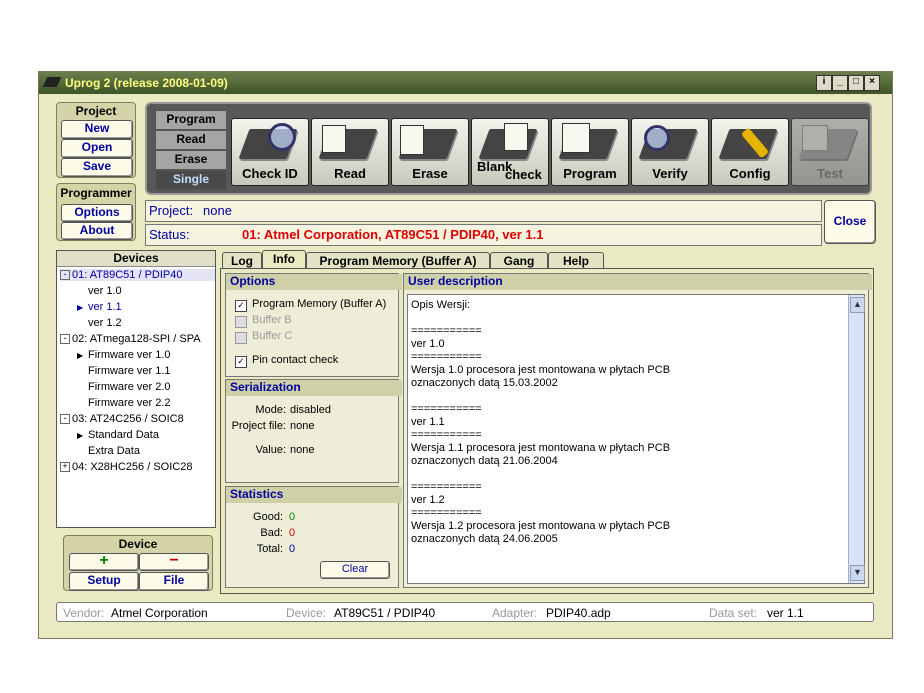  What do you see at coordinates (334, 139) in the screenshot?
I see `green-arrow-icon` at bounding box center [334, 139].